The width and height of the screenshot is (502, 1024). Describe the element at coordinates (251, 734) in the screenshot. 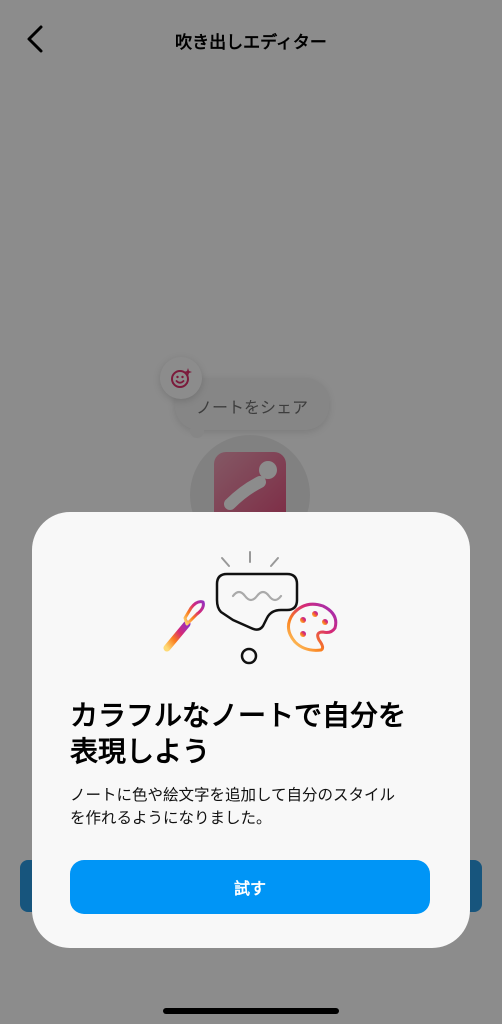

I see `dialog-headline: カラフルなノートで自分を 表現しよう` at that location.